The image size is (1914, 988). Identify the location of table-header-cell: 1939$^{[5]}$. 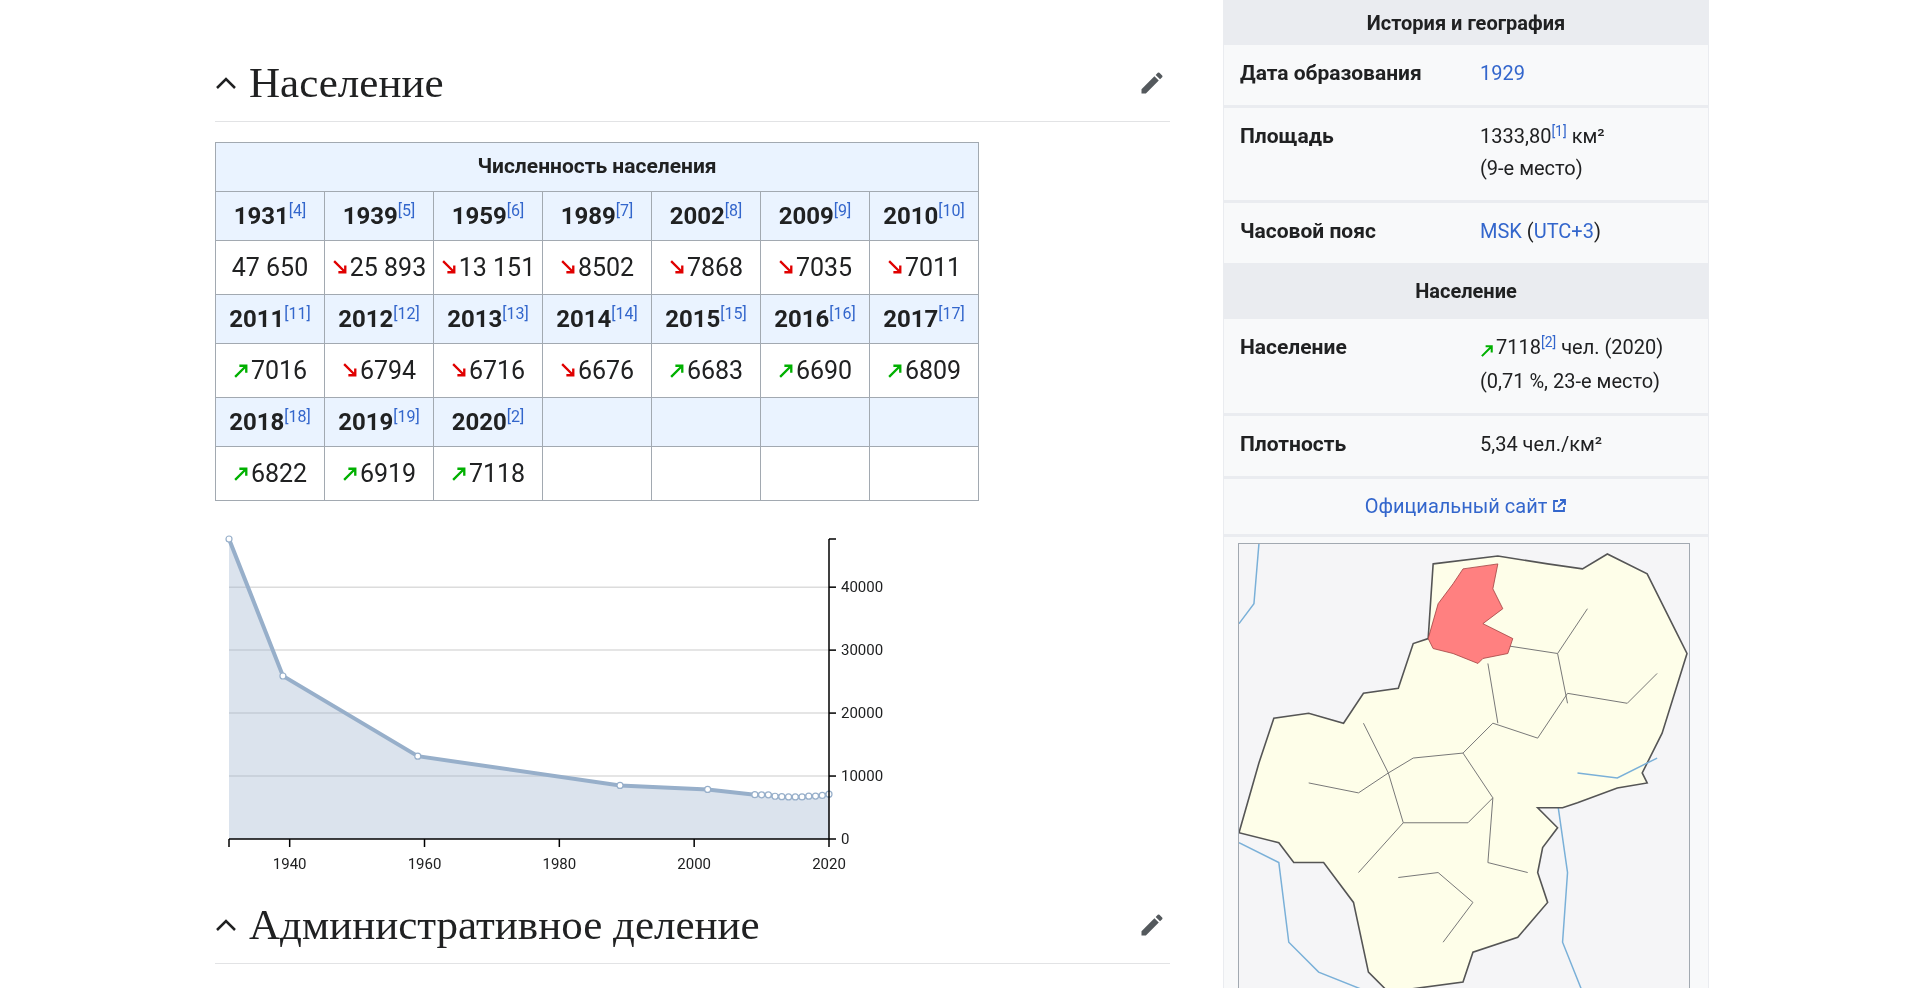
(379, 216).